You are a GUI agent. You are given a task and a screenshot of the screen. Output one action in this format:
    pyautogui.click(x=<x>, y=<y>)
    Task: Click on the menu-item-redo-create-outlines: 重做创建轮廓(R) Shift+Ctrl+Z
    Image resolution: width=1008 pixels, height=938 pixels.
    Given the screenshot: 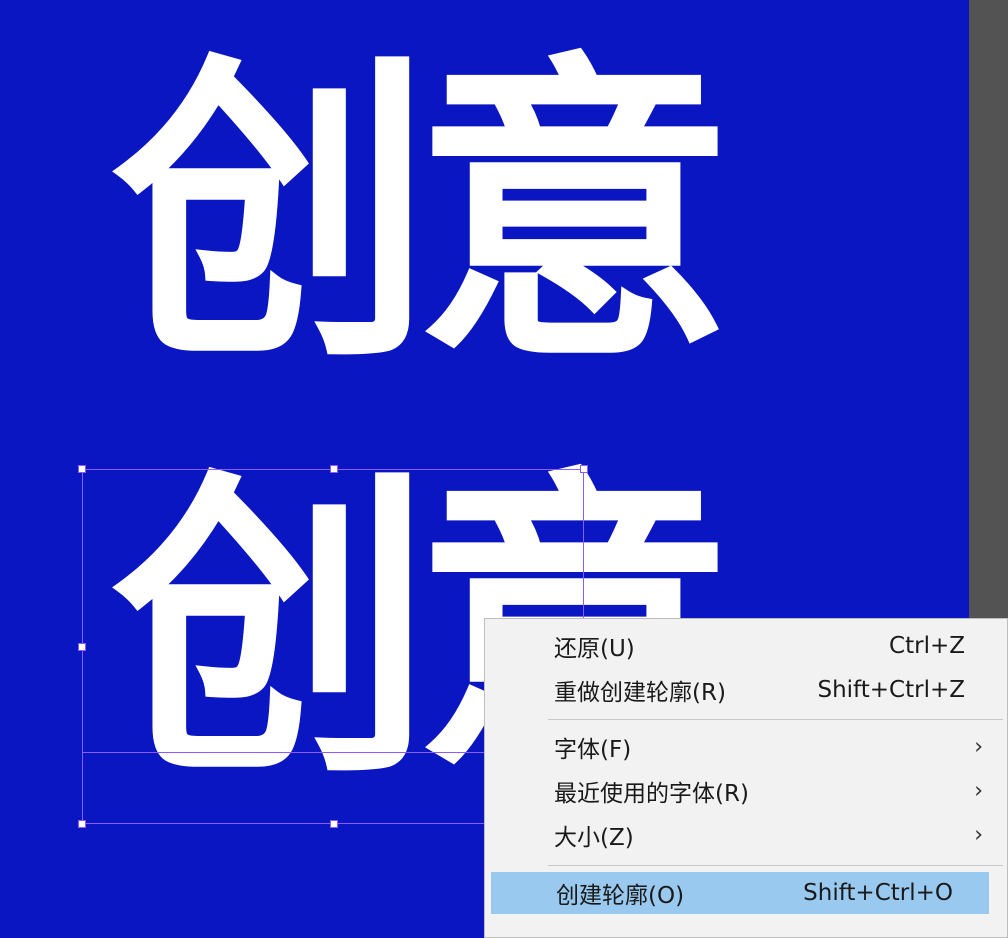 What is the action you would take?
    pyautogui.click(x=745, y=690)
    